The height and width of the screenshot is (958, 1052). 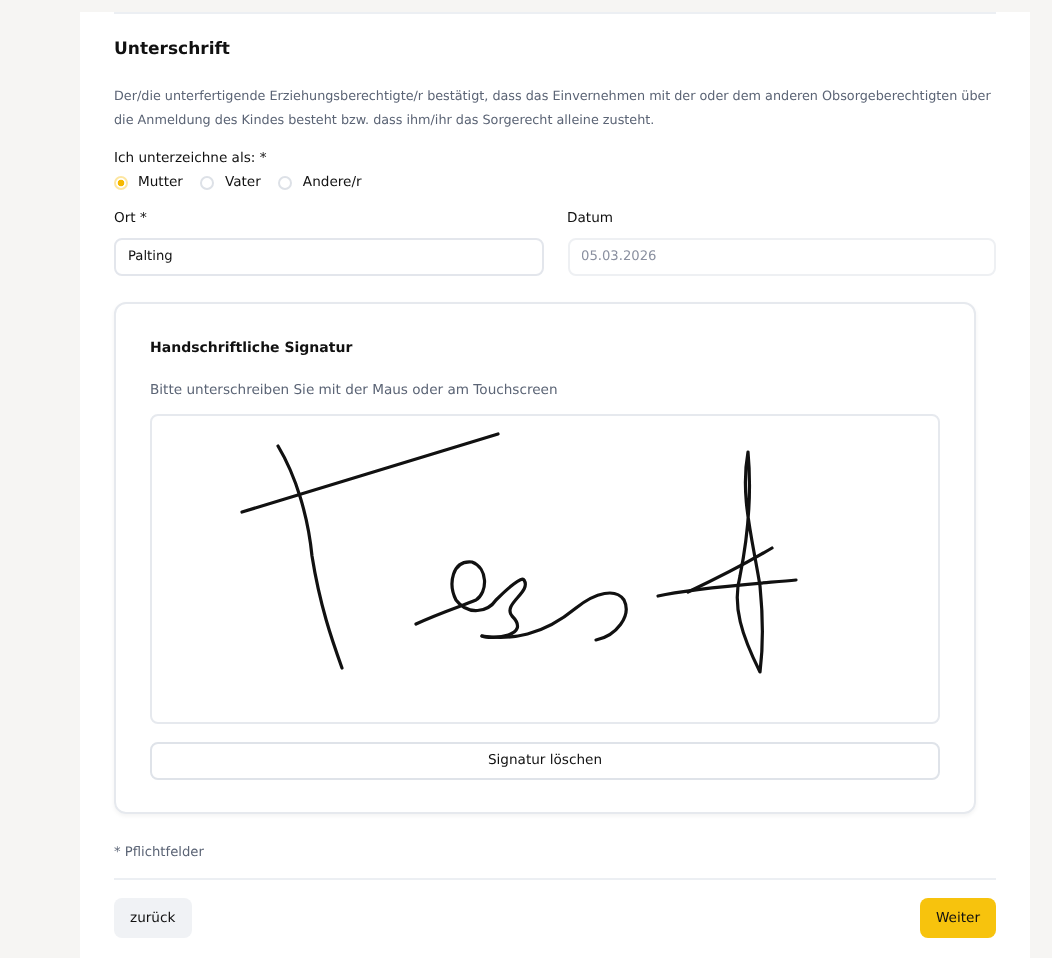 What do you see at coordinates (173, 50) in the screenshot?
I see `section-title: Unterschrift` at bounding box center [173, 50].